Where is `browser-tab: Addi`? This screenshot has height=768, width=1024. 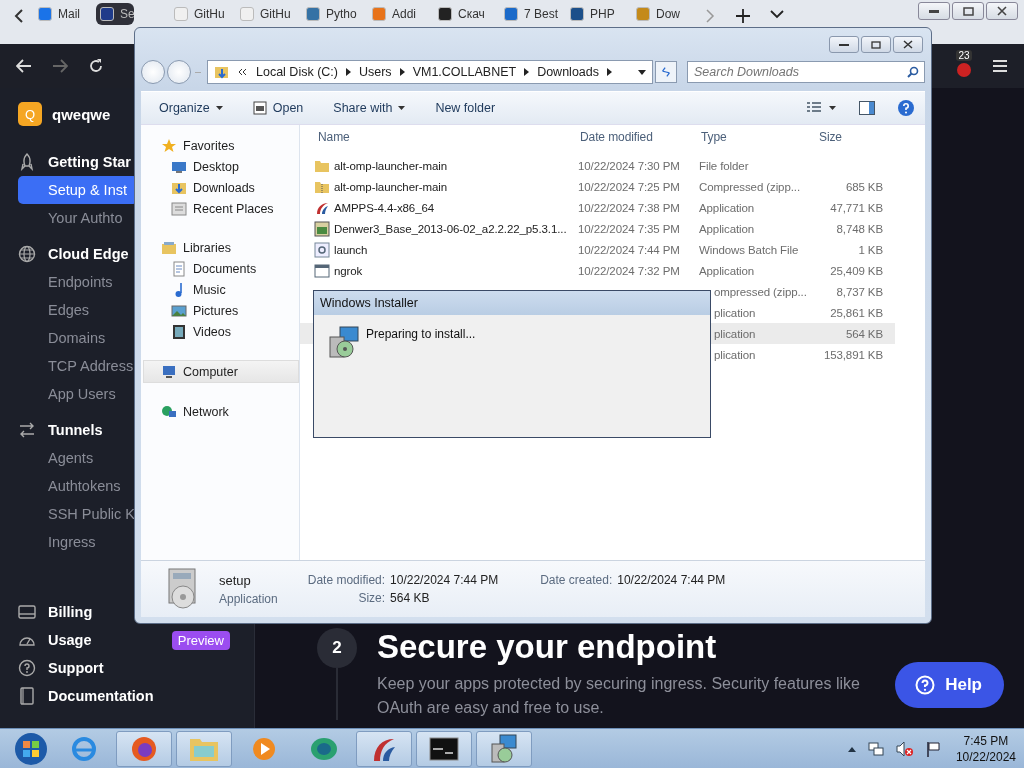
browser-tab: Addi is located at coordinates (397, 14).